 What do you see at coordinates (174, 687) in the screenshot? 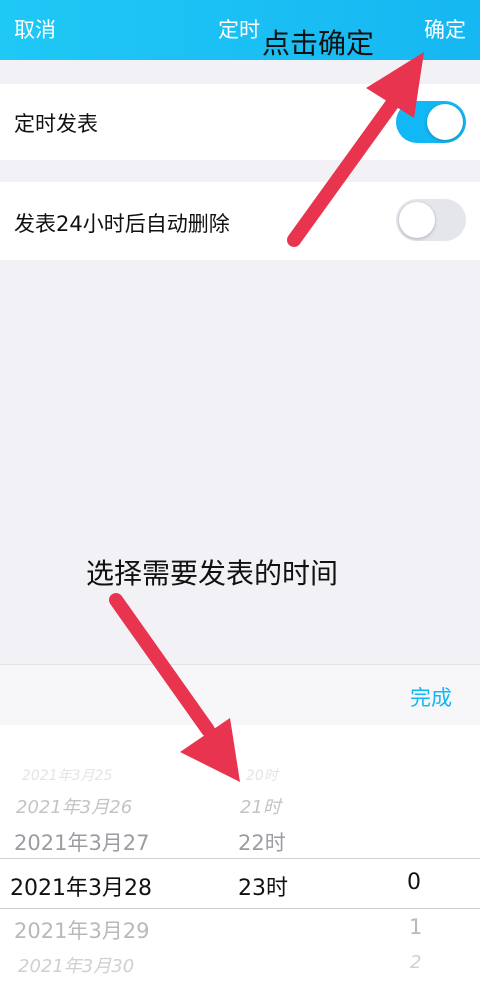
I see `arrow-to-picker-icon` at bounding box center [174, 687].